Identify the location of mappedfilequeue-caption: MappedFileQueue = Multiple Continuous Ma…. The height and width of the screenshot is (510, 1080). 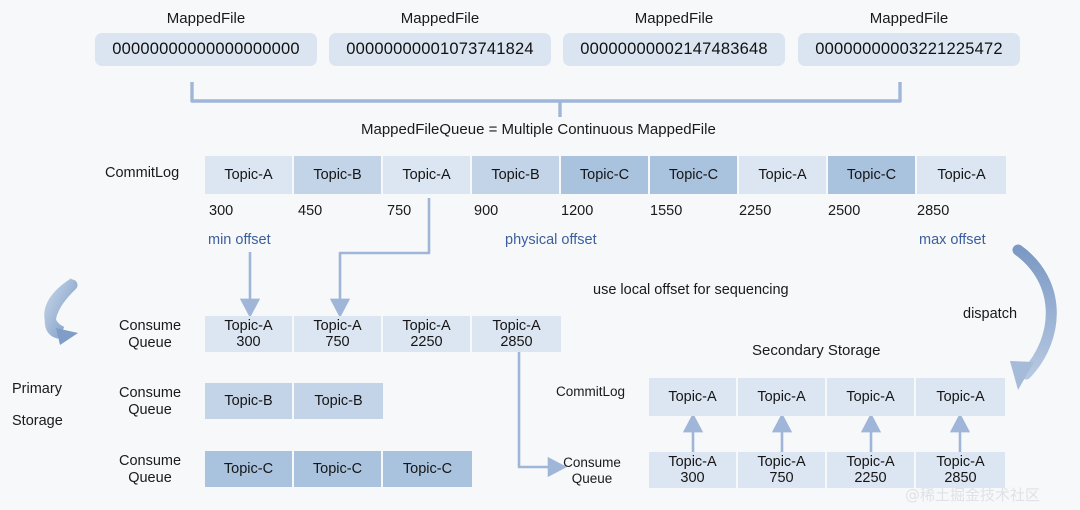
(538, 129).